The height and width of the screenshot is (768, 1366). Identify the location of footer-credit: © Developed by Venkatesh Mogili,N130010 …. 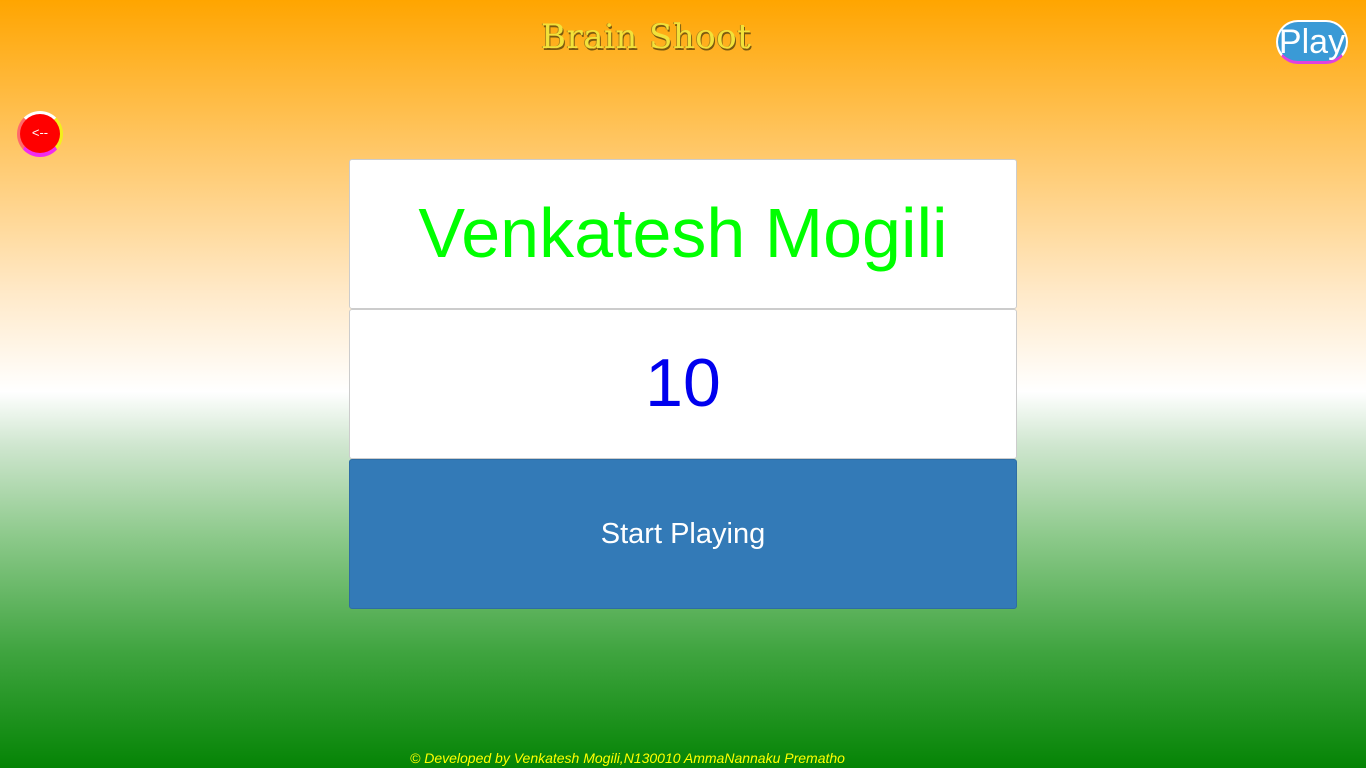
(627, 758).